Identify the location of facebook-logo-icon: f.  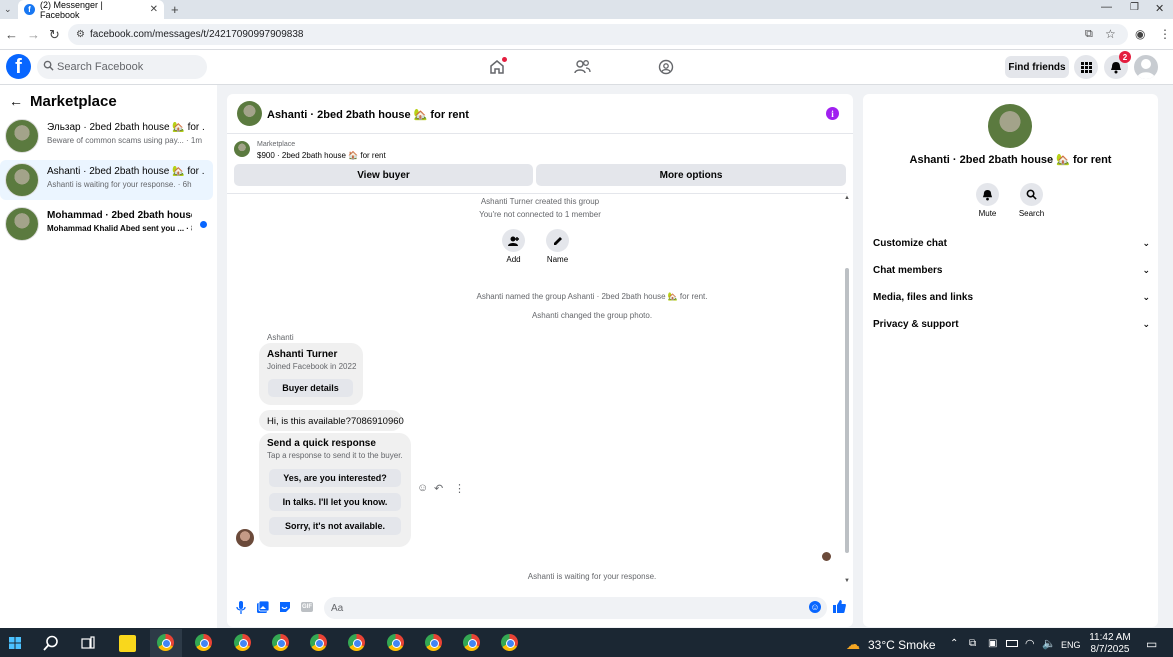
(18, 66).